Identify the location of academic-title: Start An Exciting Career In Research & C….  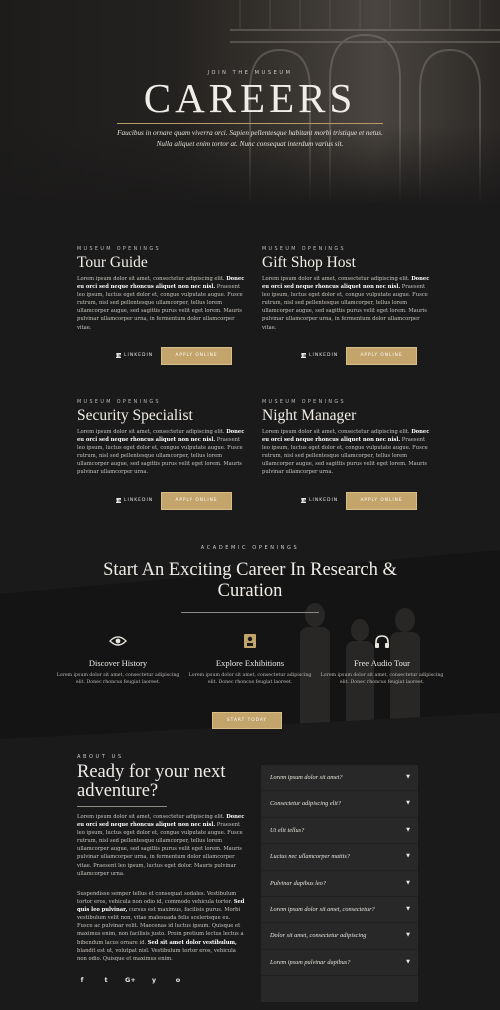
(250, 580).